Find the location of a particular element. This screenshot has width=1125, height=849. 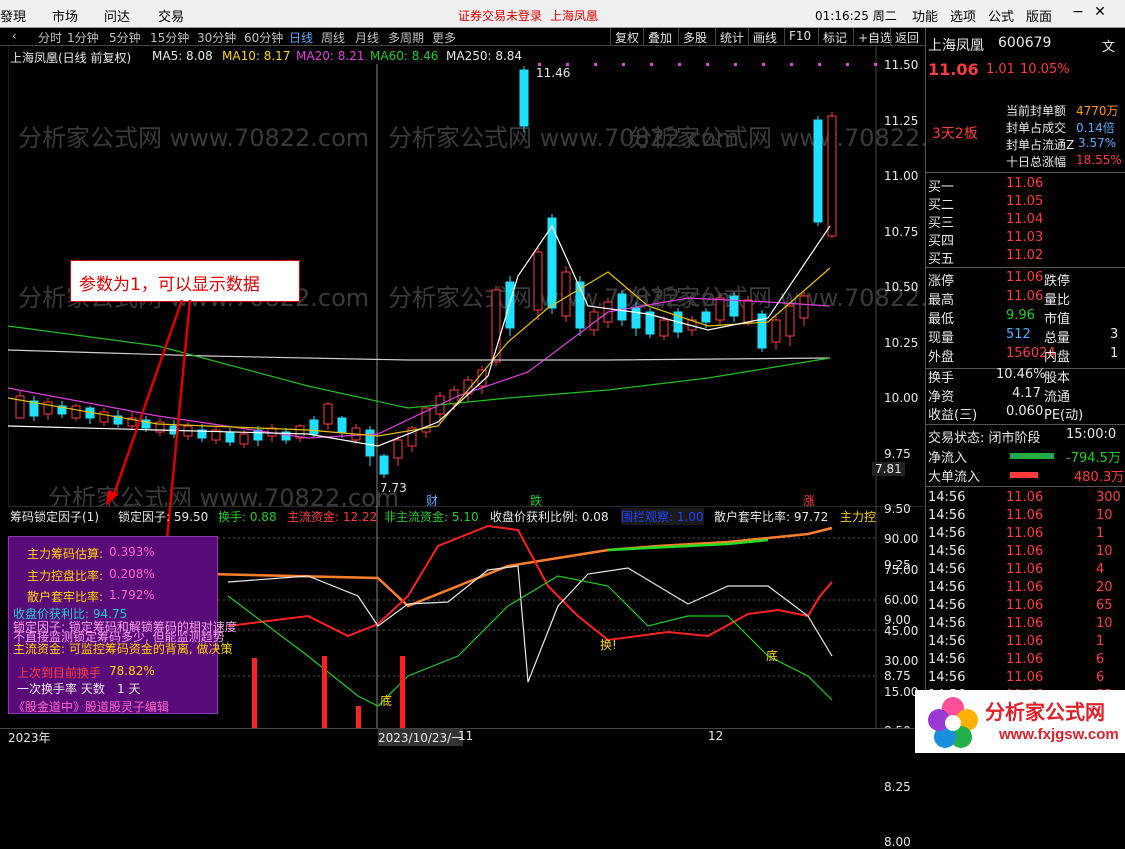

site-logo: 分析家公式网 www.fxjgsw.com is located at coordinates (1020, 721).